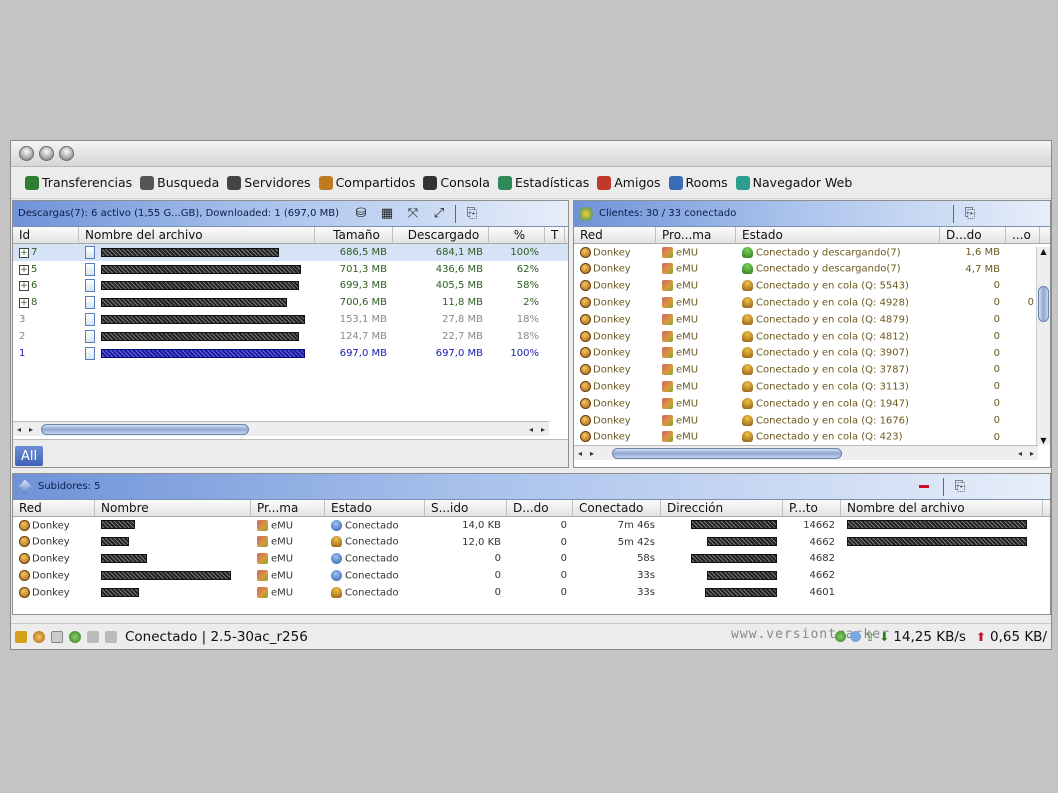 The width and height of the screenshot is (1058, 793). I want to click on collapse-icon: ⤧, so click(413, 214).